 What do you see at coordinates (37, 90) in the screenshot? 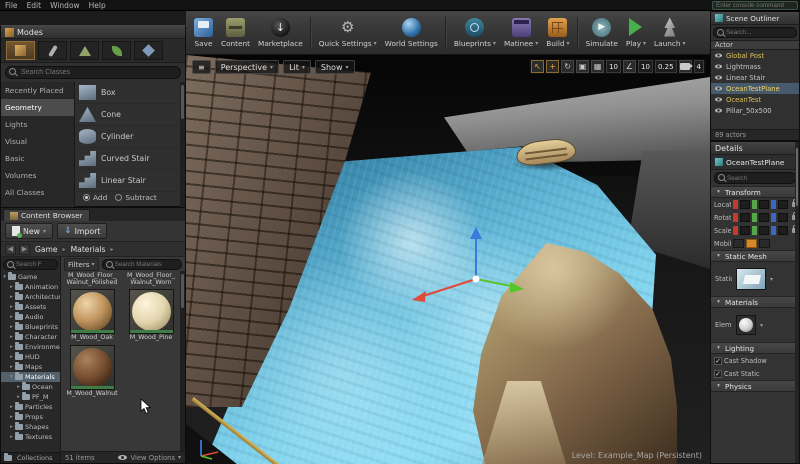
I see `category-recently-placed: Recently Placed` at bounding box center [37, 90].